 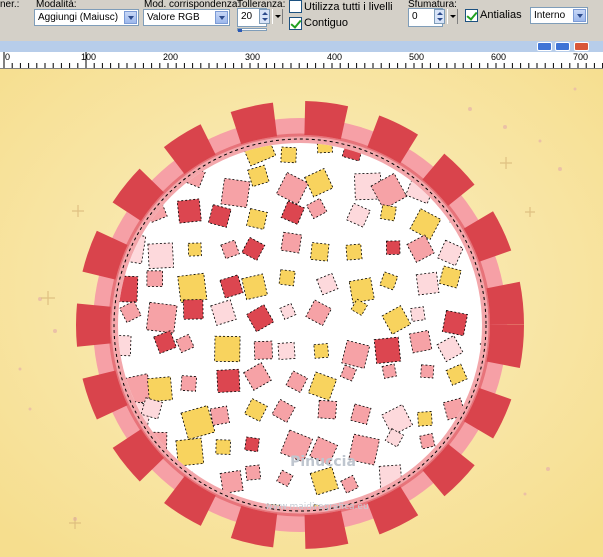 What do you see at coordinates (501, 15) in the screenshot?
I see `antialias-label: Antialias` at bounding box center [501, 15].